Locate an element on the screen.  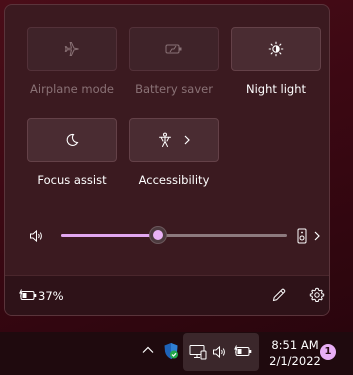
chevron-up-icon is located at coordinates (148, 350).